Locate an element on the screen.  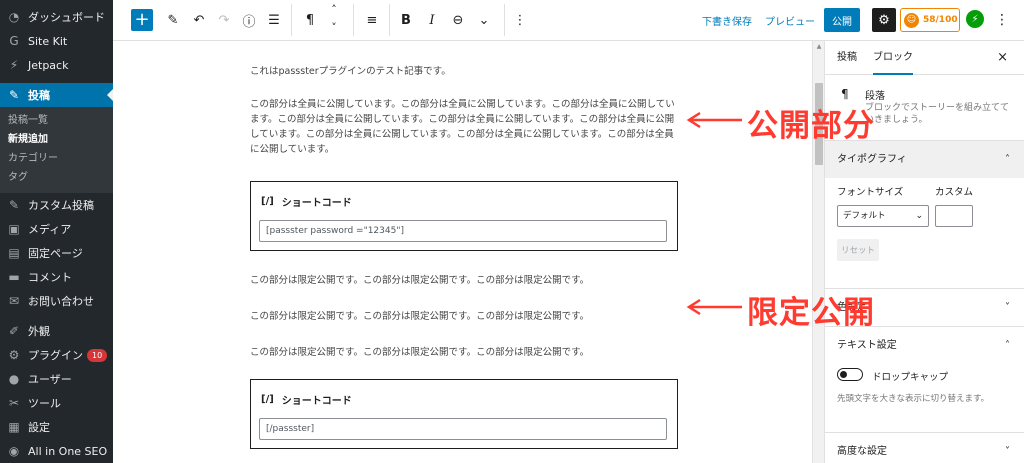
chevron-down-icon: ˅ is located at coordinates (1007, 451).